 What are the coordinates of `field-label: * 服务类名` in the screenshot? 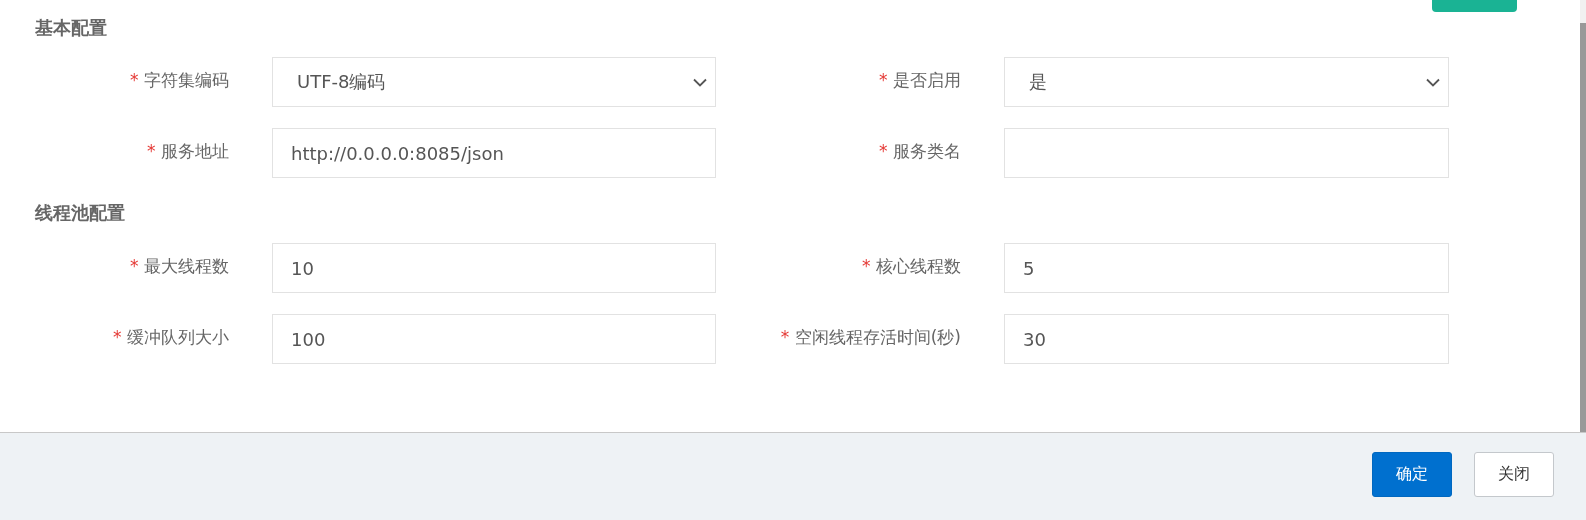 It's located at (920, 151).